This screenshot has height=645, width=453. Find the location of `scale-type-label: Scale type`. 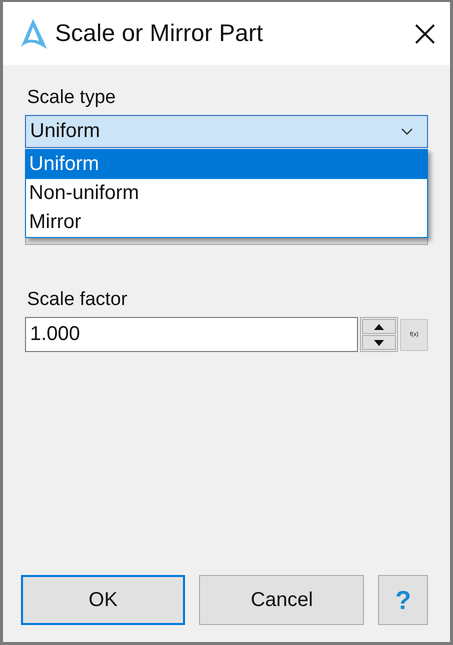

scale-type-label: Scale type is located at coordinates (72, 98).